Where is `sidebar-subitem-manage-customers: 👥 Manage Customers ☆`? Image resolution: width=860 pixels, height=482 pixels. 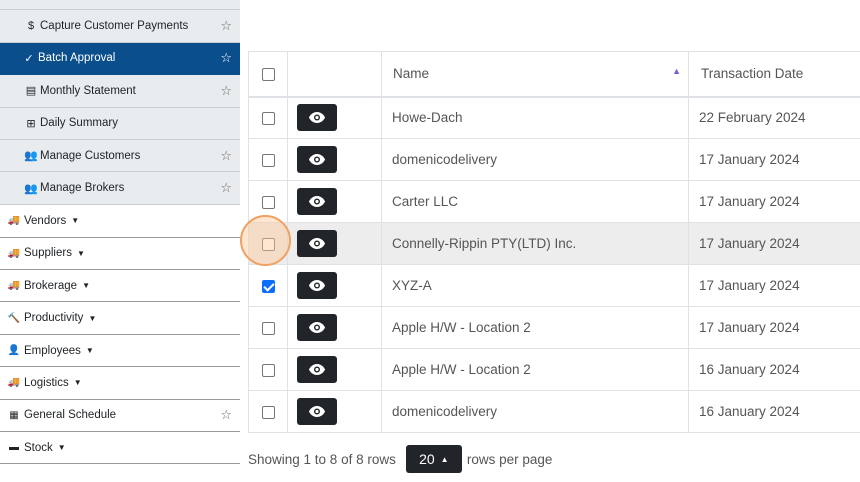 sidebar-subitem-manage-customers: 👥 Manage Customers ☆ is located at coordinates (120, 156).